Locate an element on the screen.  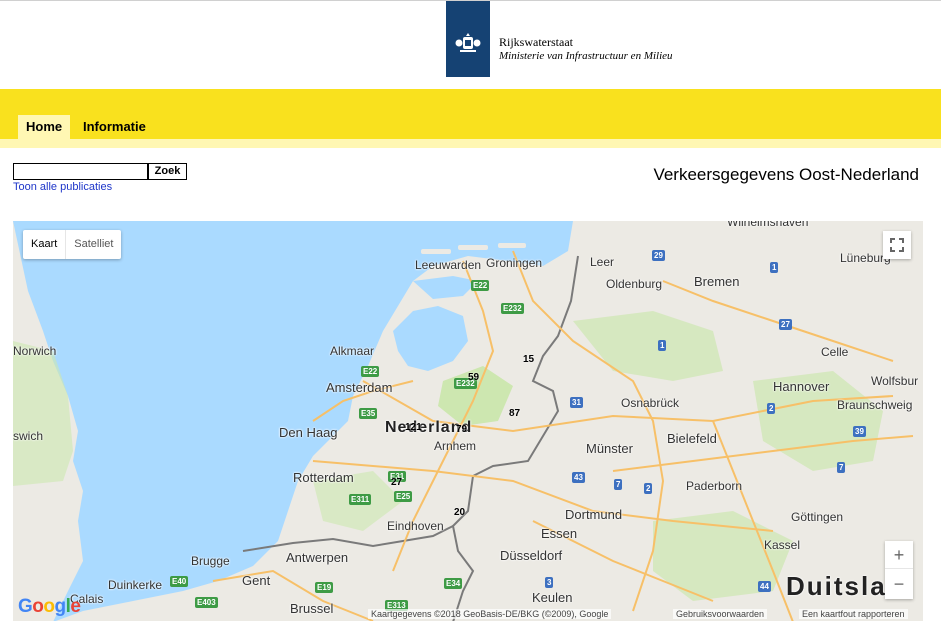
road-shield-44: 44 is located at coordinates (764, 586).